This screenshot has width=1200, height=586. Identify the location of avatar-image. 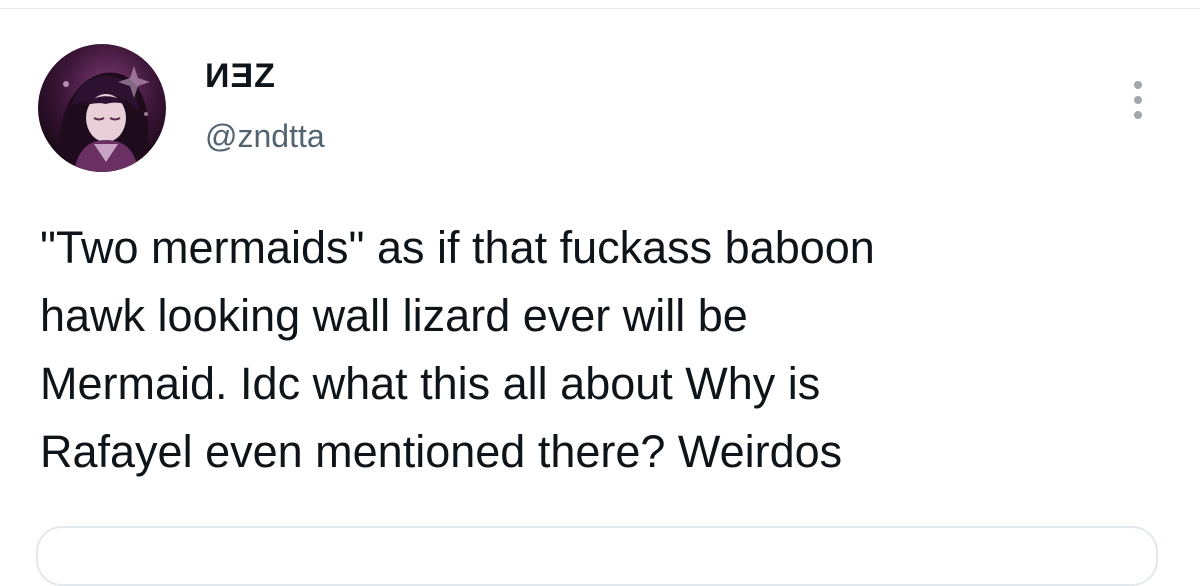
(103, 119).